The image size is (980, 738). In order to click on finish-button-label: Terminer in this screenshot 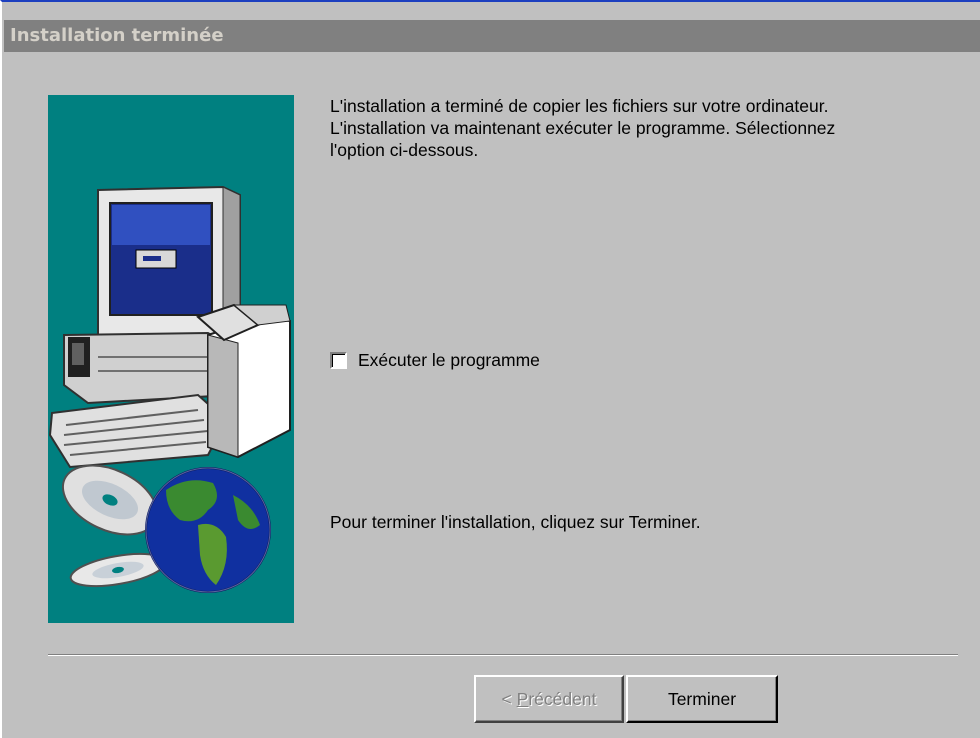, I will do `click(702, 698)`.